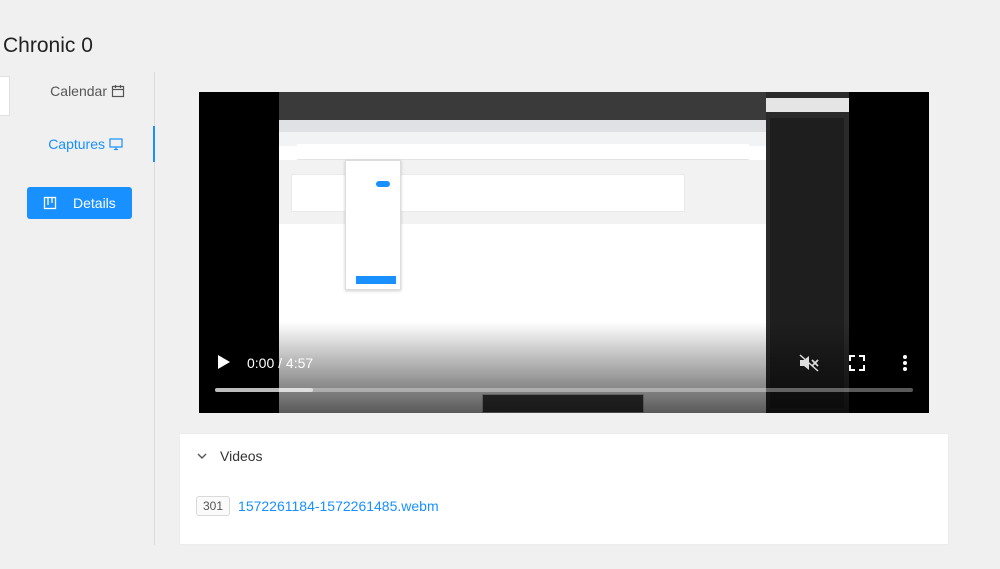 Image resolution: width=1000 pixels, height=569 pixels. I want to click on fullscreen-icon, so click(857, 363).